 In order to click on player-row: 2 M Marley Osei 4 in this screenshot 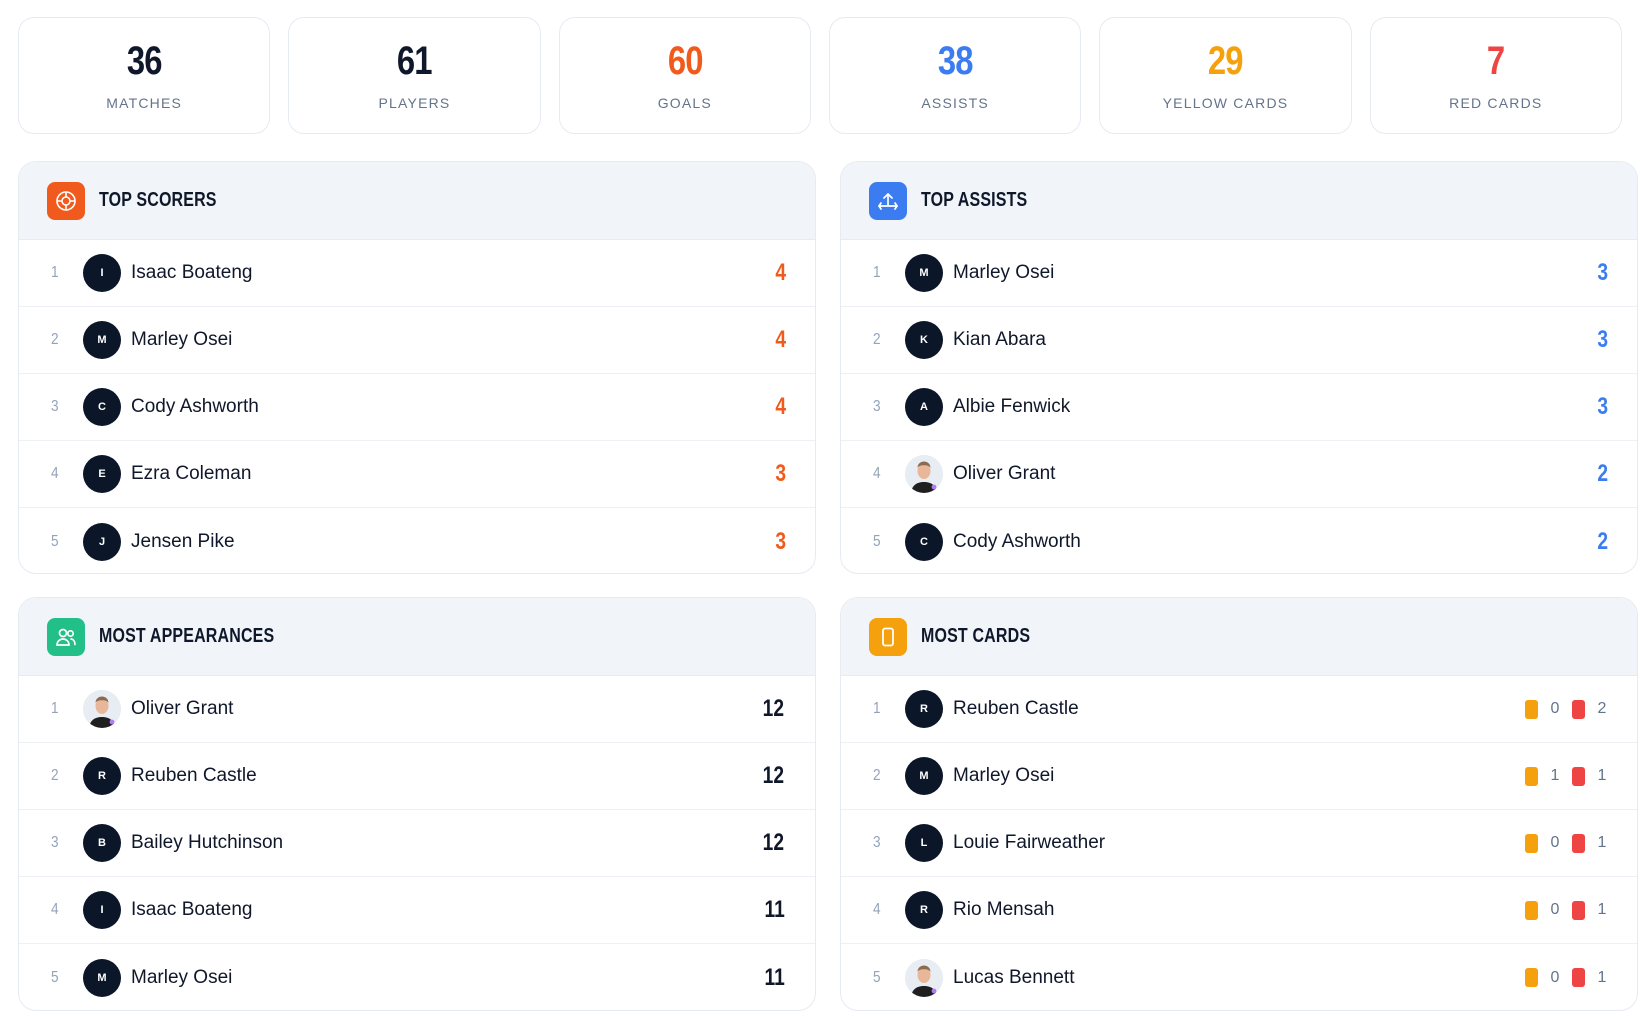, I will do `click(417, 340)`.